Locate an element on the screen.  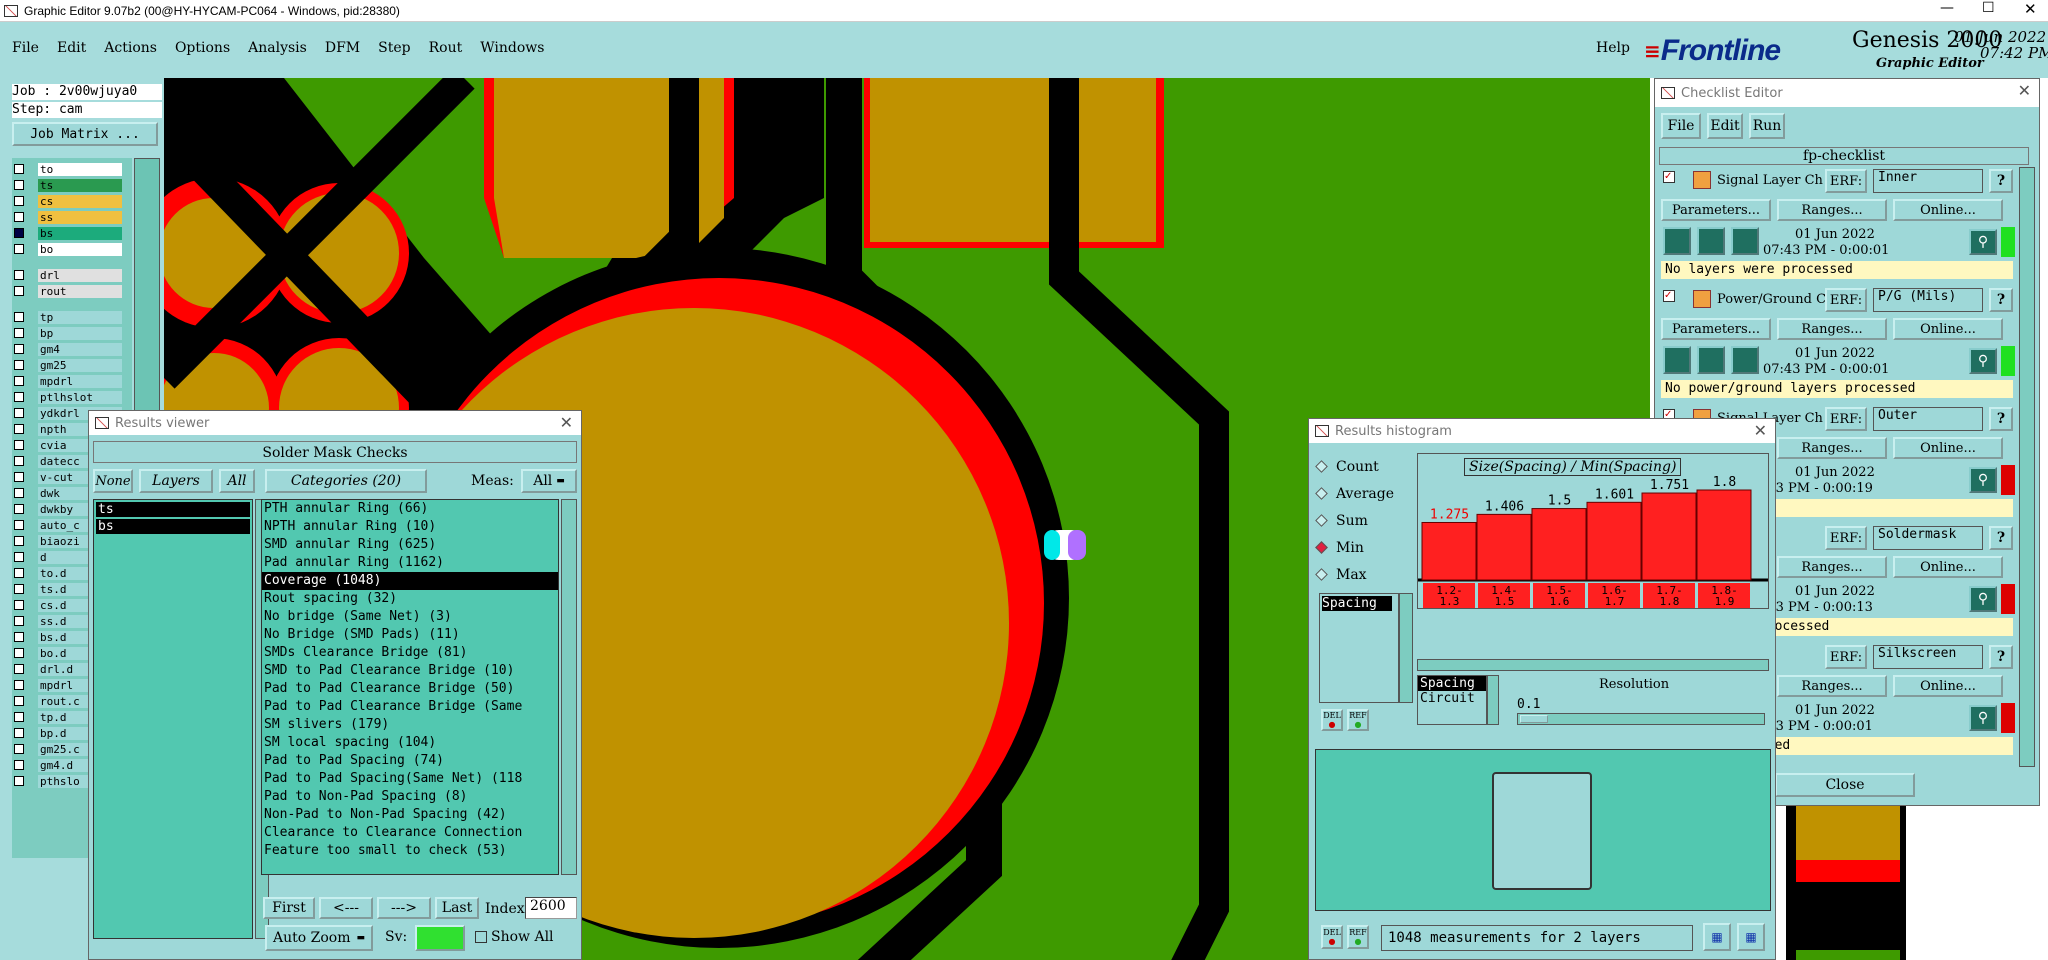
report-icon-button: ▦ is located at coordinates (1751, 937).